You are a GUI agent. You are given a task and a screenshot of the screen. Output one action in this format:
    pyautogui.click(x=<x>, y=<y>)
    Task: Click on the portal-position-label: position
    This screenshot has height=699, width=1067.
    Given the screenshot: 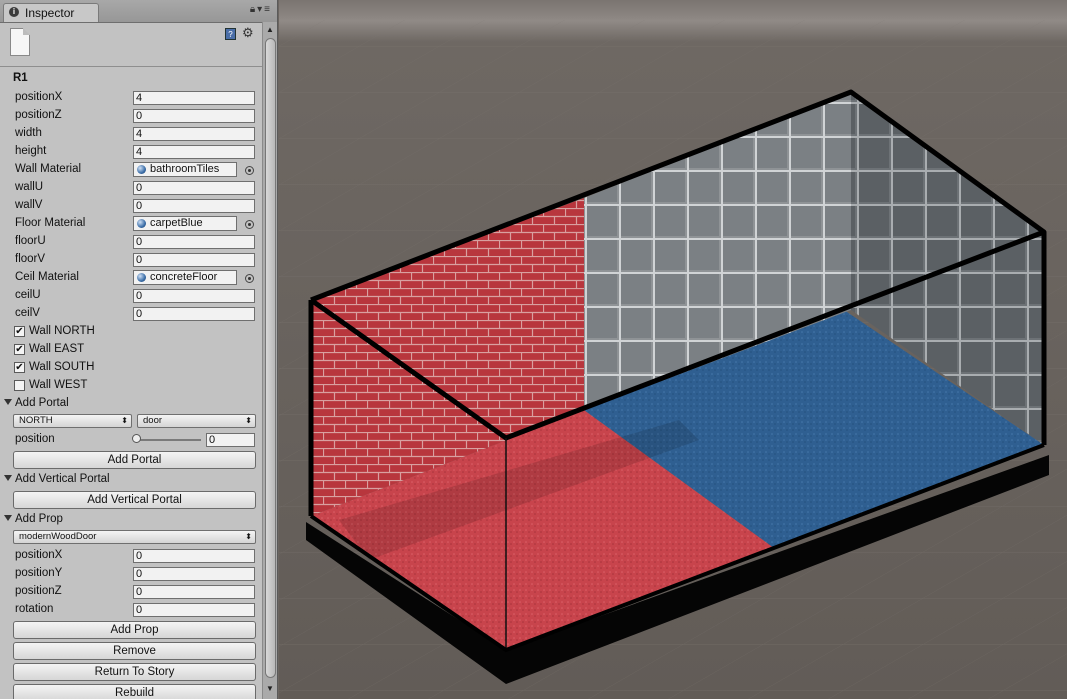 What is the action you would take?
    pyautogui.click(x=35, y=439)
    